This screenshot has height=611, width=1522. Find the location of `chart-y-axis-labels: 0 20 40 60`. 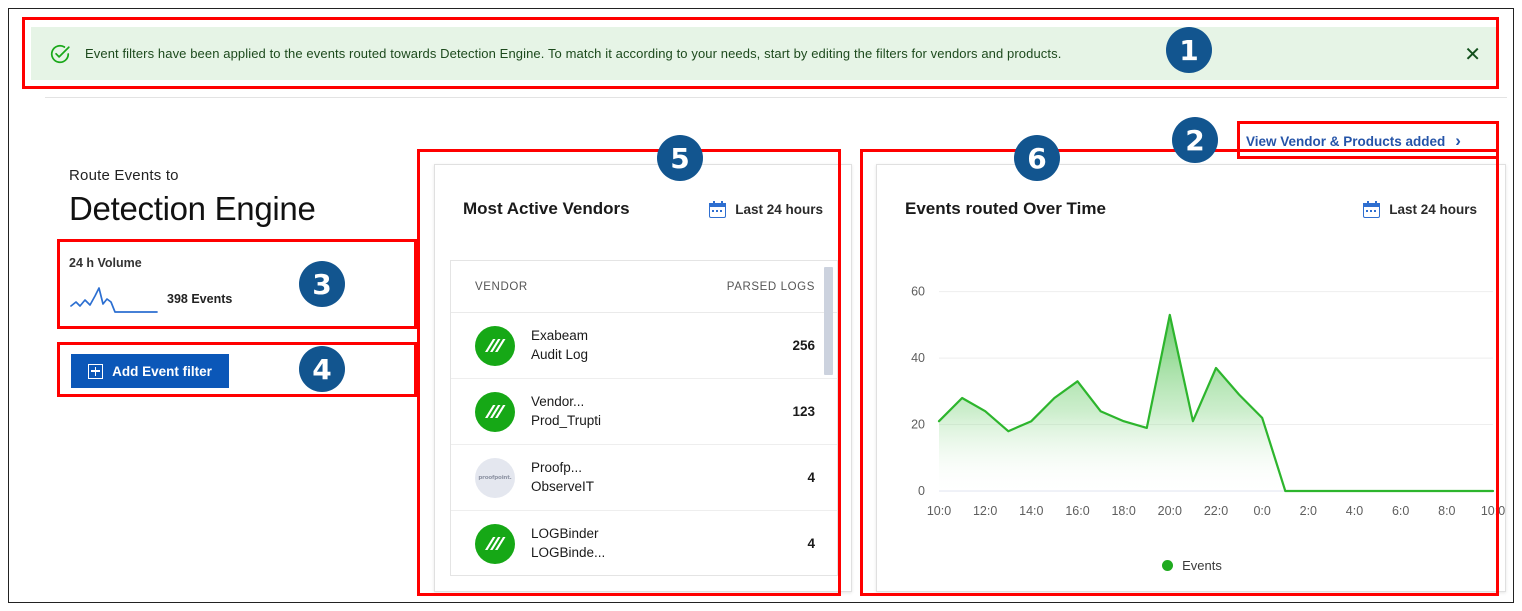

chart-y-axis-labels: 0 20 40 60 is located at coordinates (918, 391).